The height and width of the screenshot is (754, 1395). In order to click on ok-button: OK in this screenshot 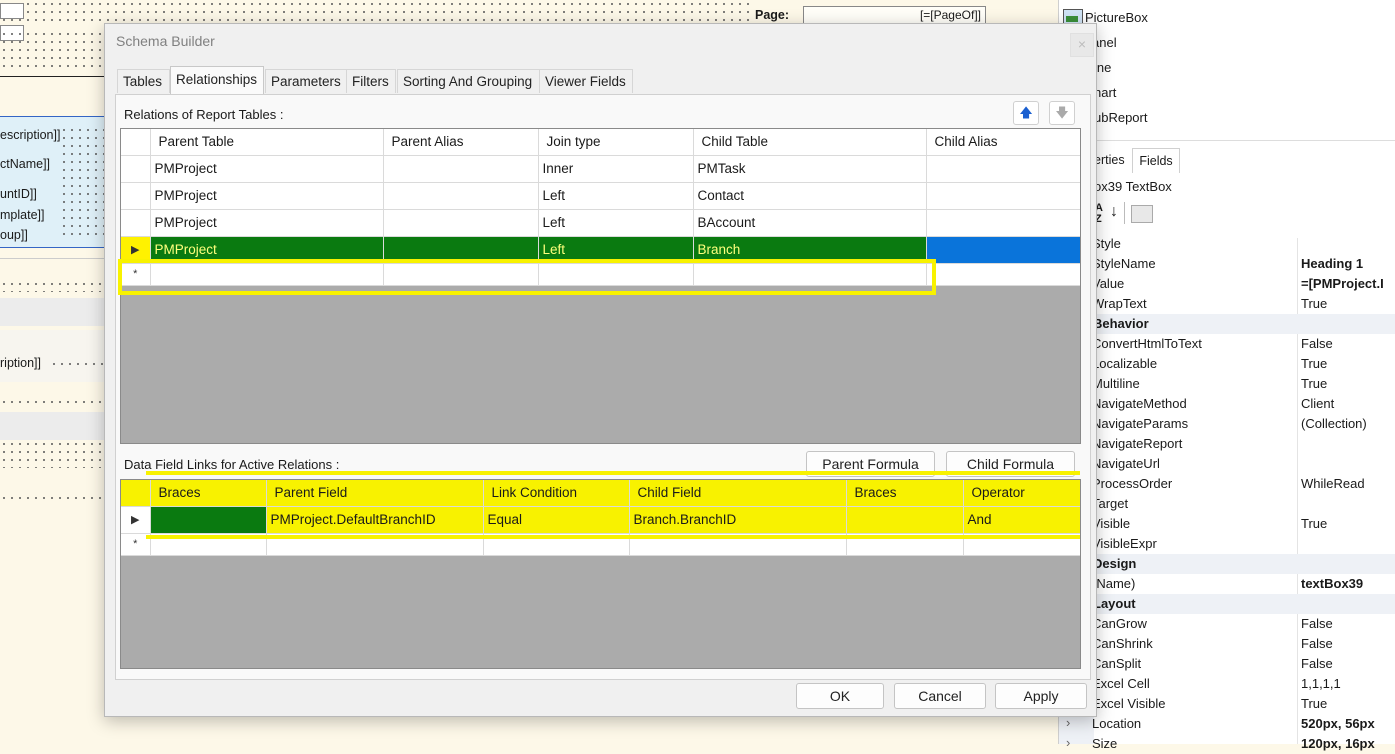, I will do `click(840, 696)`.